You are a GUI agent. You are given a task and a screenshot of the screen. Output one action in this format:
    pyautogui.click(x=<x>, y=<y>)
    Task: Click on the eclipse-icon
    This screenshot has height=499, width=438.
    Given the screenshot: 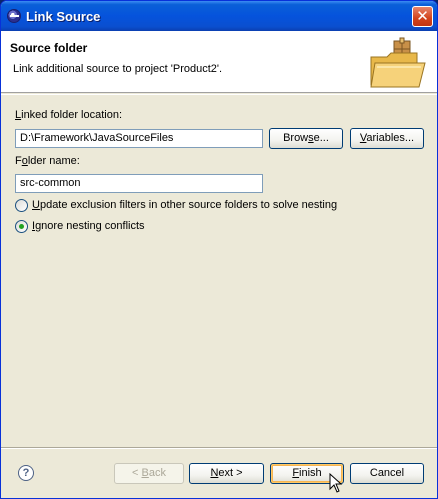 What is the action you would take?
    pyautogui.click(x=14, y=16)
    